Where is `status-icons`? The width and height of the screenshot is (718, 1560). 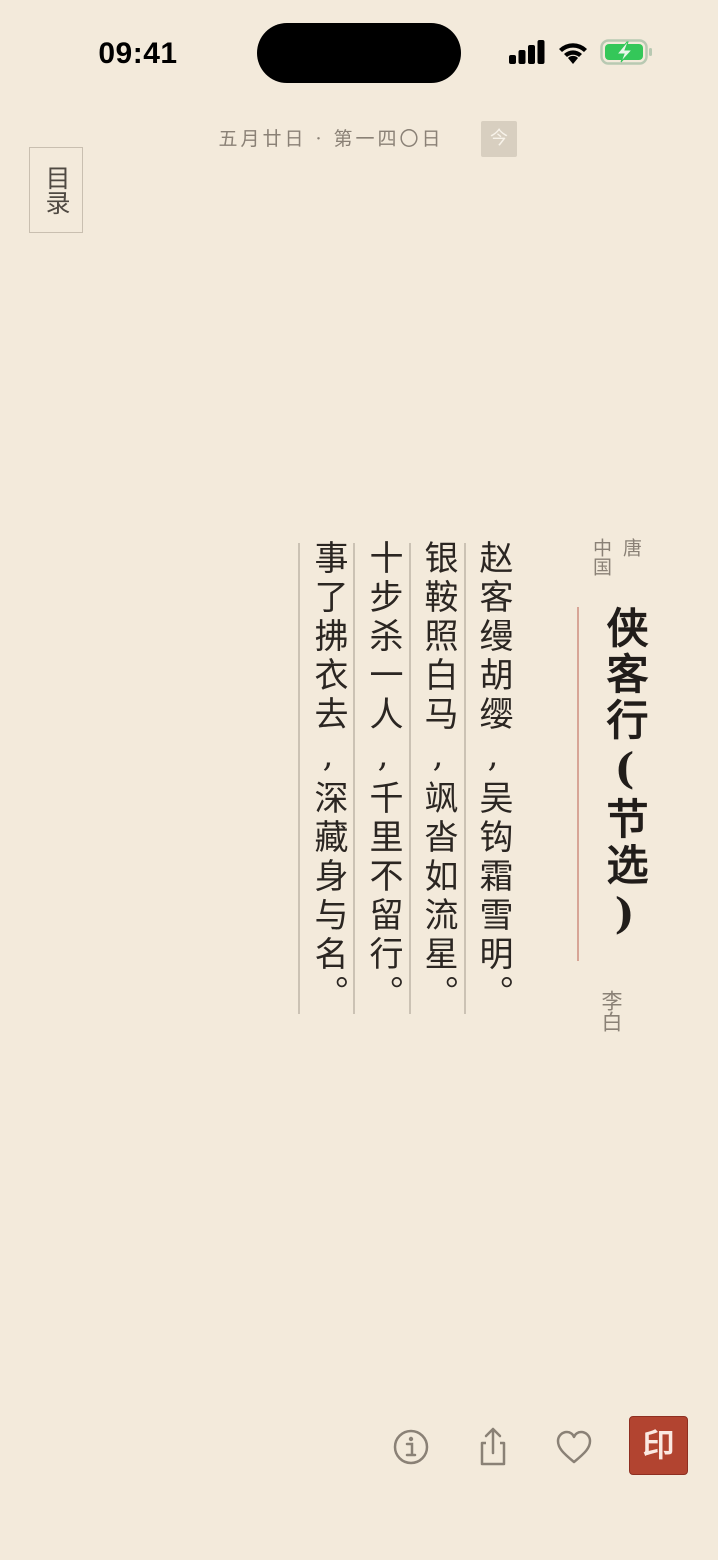
status-icons is located at coordinates (583, 52).